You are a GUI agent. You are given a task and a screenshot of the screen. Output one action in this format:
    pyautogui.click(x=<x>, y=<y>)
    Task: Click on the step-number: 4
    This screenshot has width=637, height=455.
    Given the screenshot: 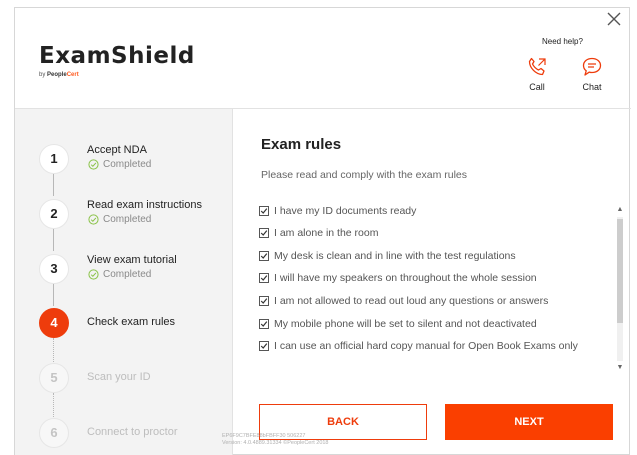 What is the action you would take?
    pyautogui.click(x=54, y=323)
    